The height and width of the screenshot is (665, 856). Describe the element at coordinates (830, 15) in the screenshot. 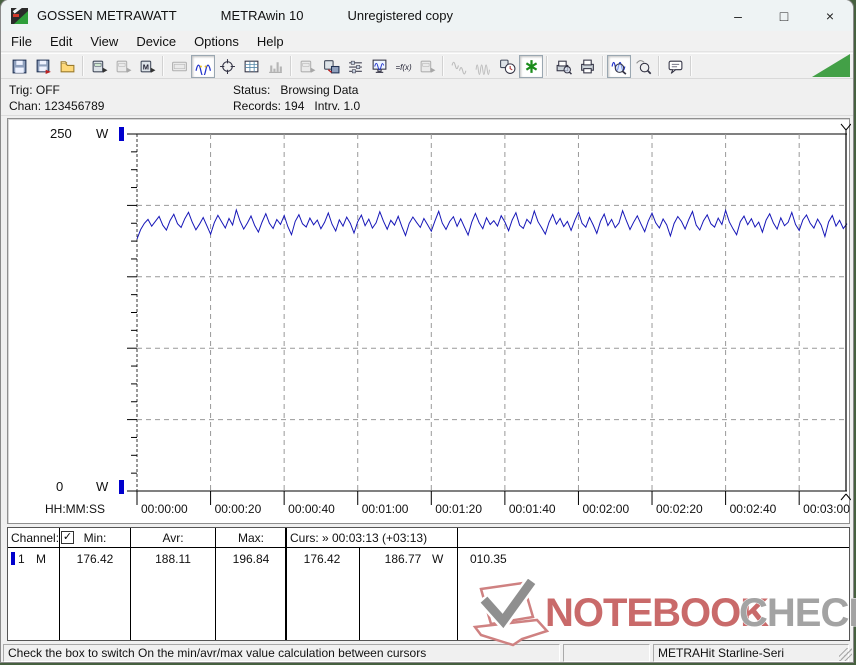

I see `close-button: ×` at that location.